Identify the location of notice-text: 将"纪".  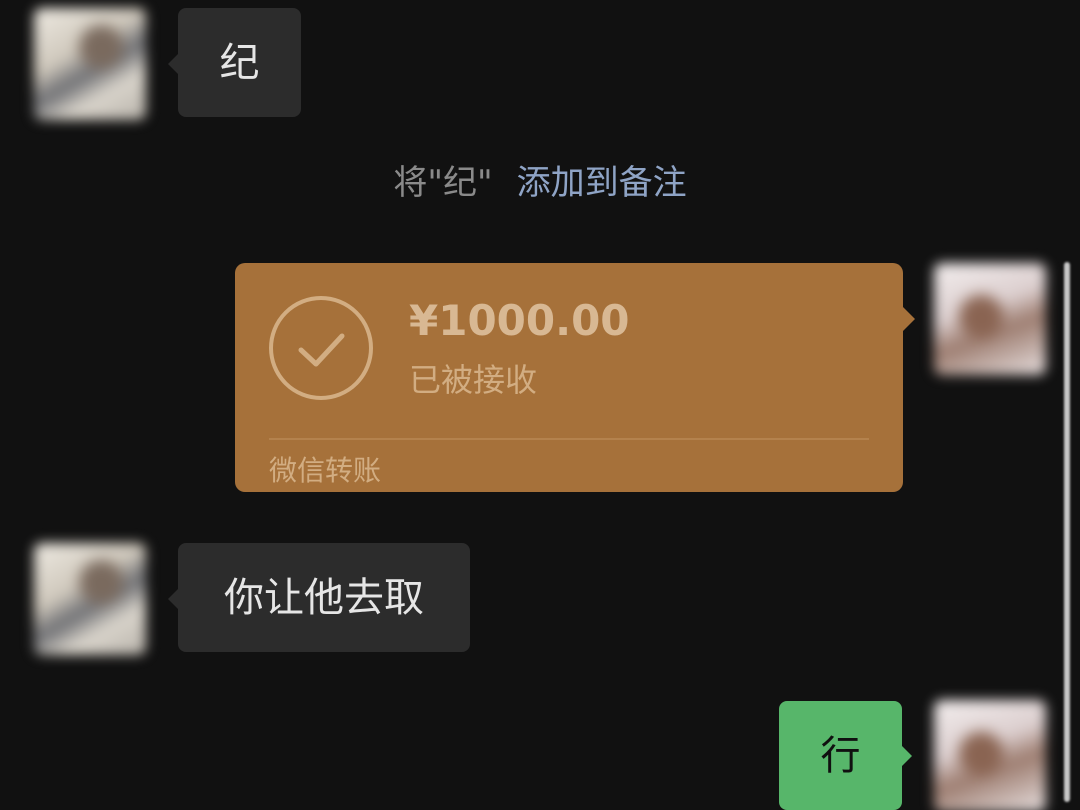
(443, 183).